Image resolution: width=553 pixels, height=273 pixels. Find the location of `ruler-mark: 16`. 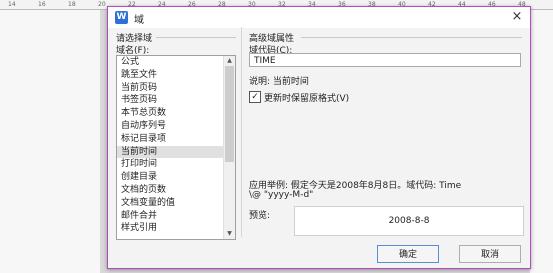

ruler-mark: 16 is located at coordinates (42, 4).